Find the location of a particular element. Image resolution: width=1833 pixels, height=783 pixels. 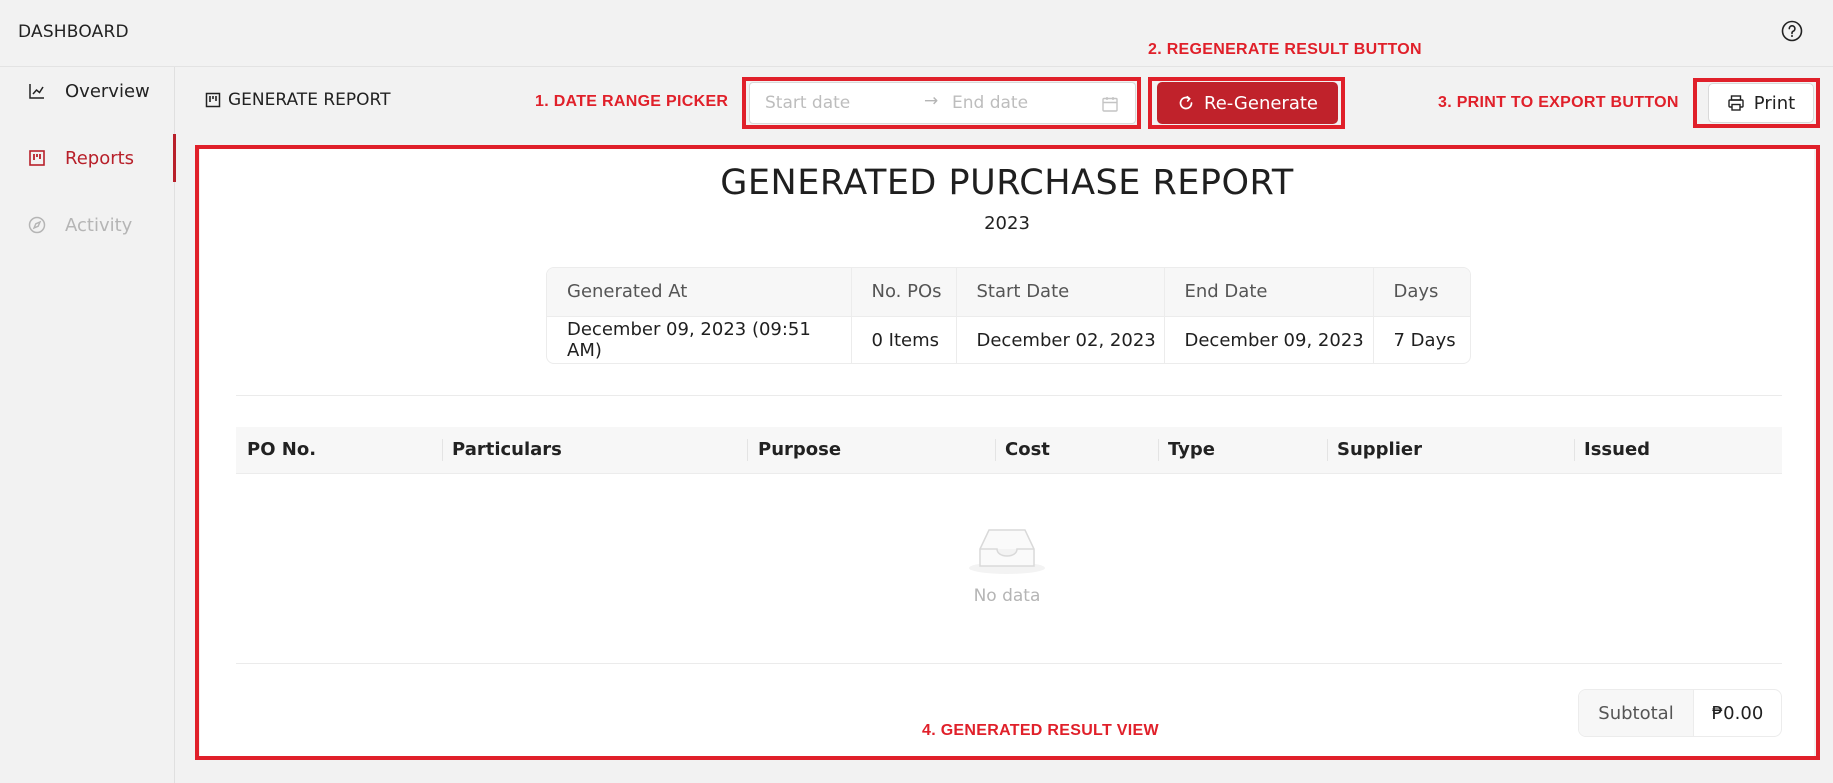

date-range-picker: Start date → End date is located at coordinates (942, 103).